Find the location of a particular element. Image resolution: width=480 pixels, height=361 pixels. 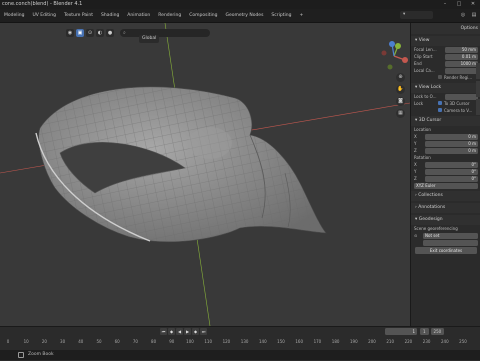

viewport-search: ⌕ is located at coordinates (165, 33).